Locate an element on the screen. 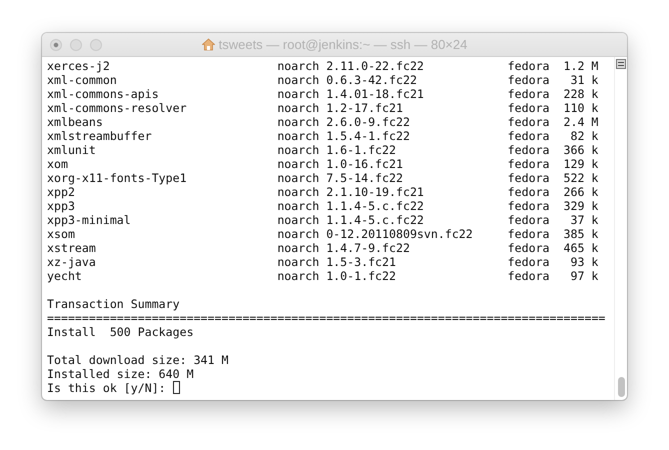 The height and width of the screenshot is (450, 669). package-size: 465 k is located at coordinates (580, 248).